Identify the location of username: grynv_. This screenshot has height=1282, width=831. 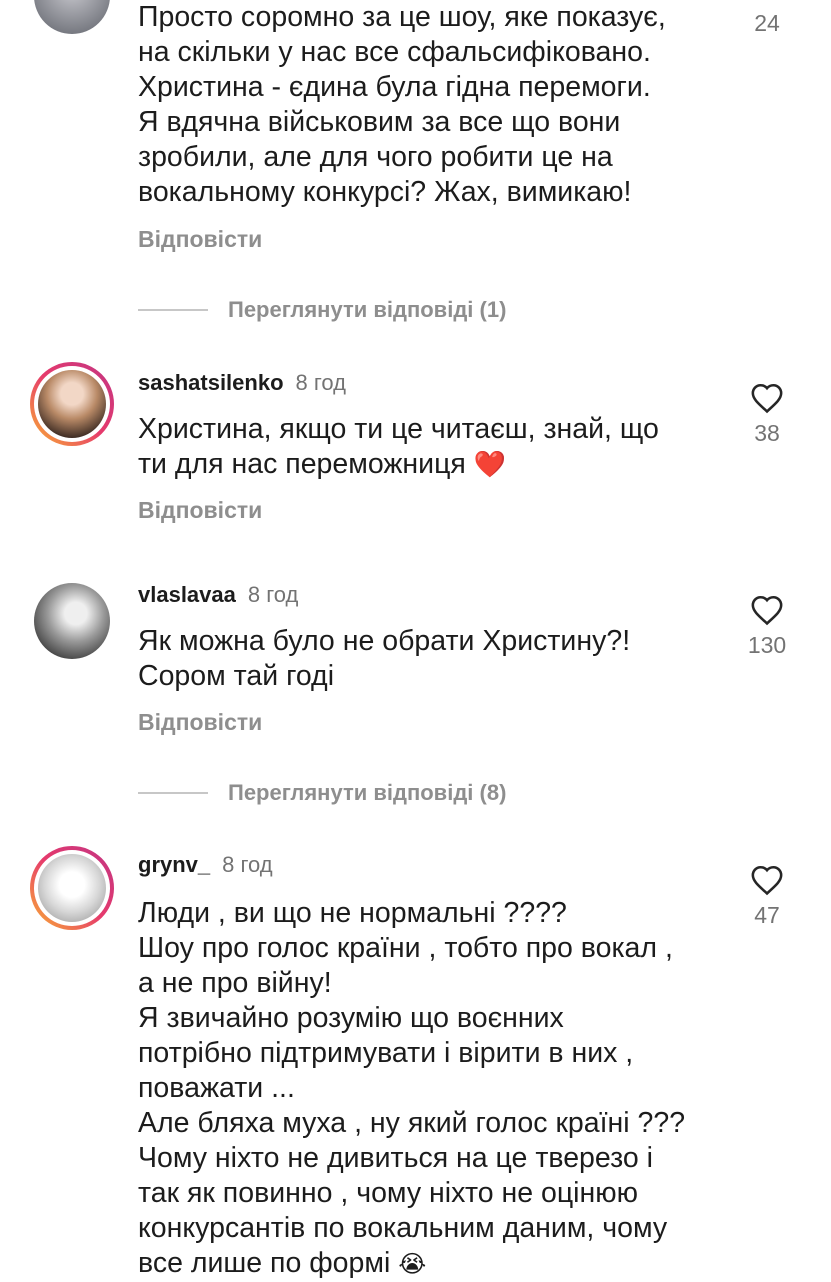
(174, 864).